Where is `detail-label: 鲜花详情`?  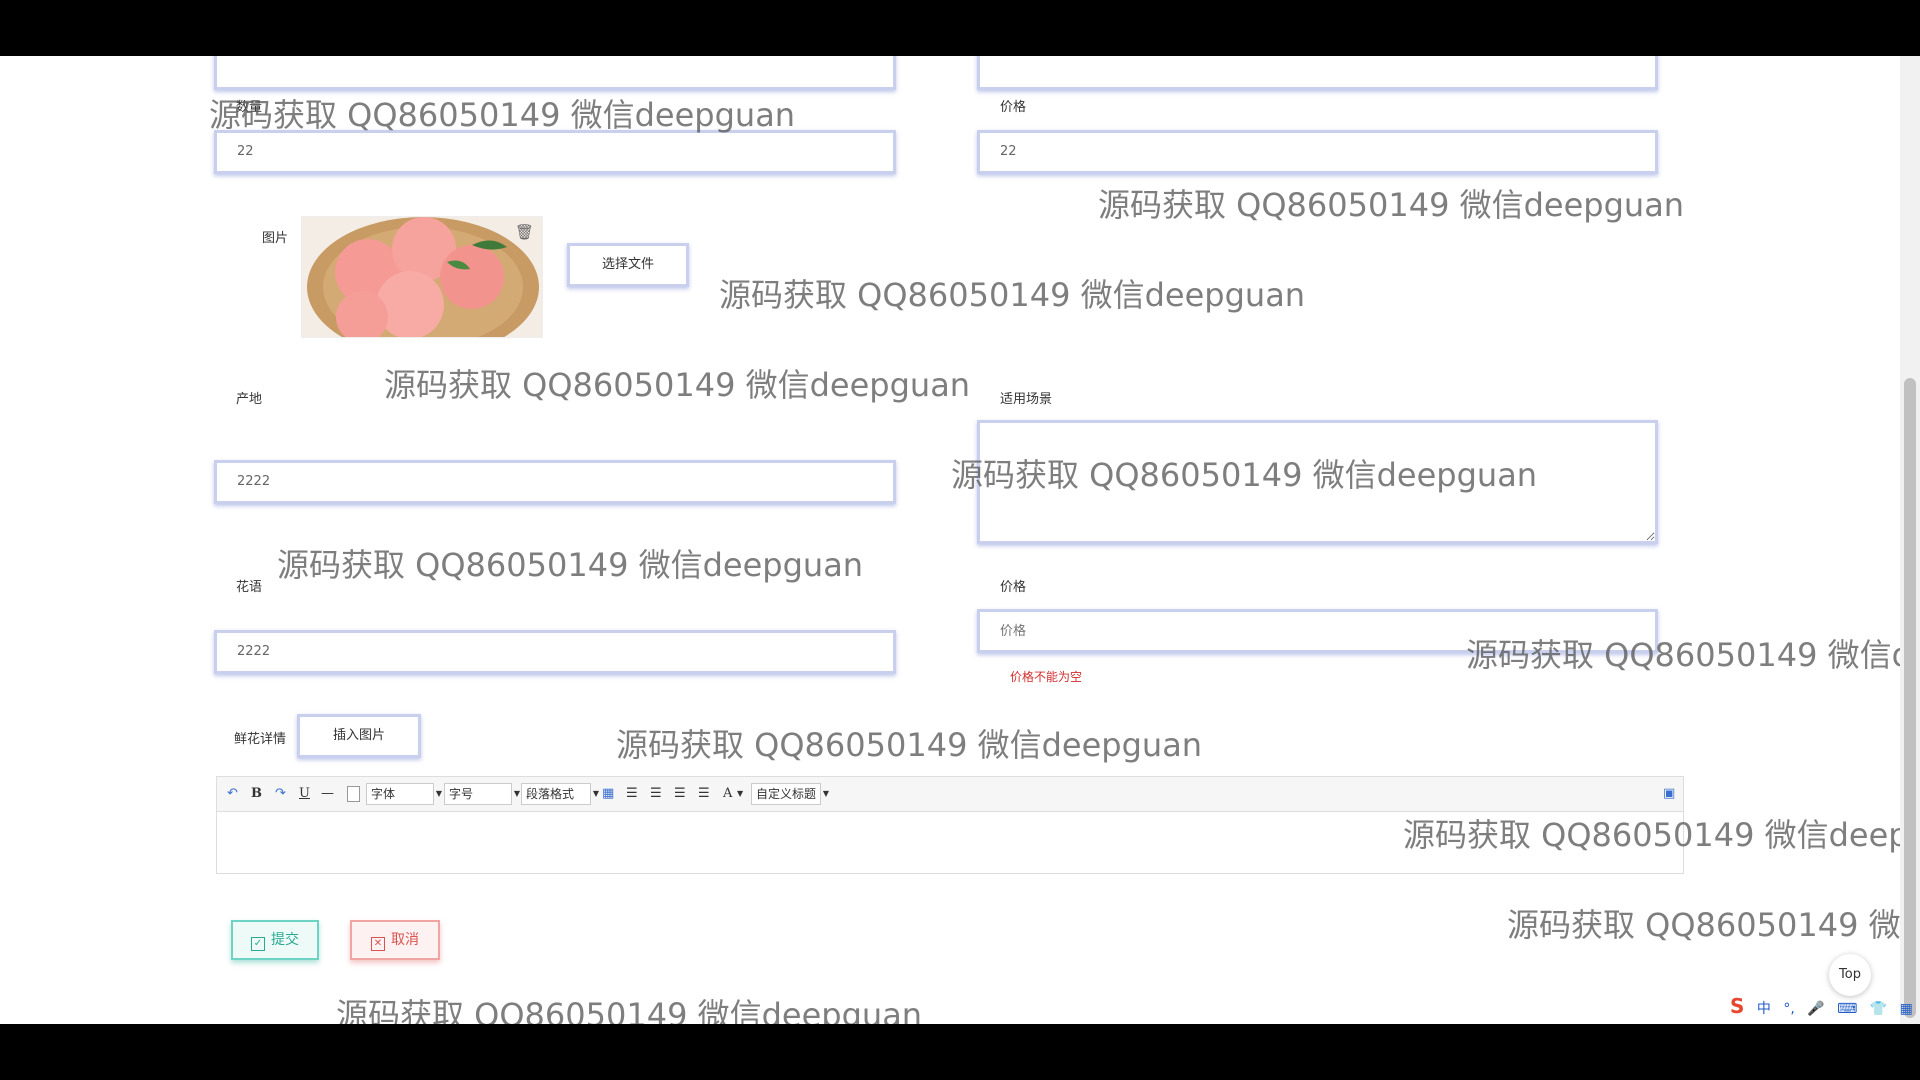
detail-label: 鲜花详情 is located at coordinates (260, 739).